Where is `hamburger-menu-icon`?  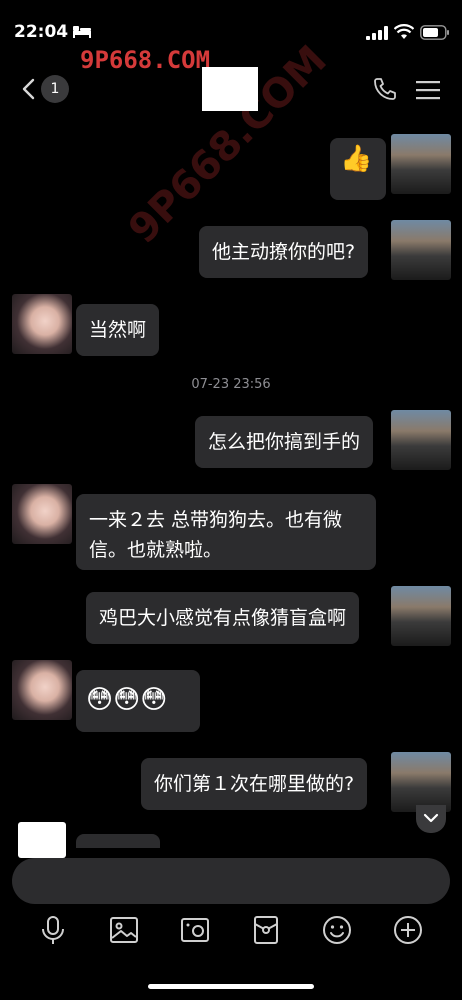 hamburger-menu-icon is located at coordinates (428, 90).